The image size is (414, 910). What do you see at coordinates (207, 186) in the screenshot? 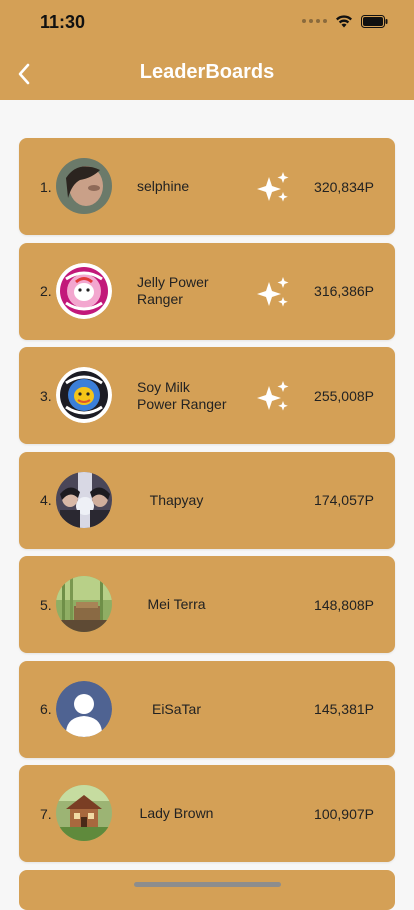
I see `leaderboard-row: 1. selphine 320,834P` at bounding box center [207, 186].